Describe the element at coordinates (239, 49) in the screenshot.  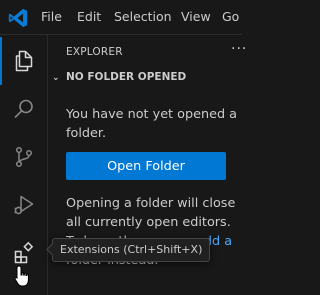
I see `more-actions-icon: ···` at that location.